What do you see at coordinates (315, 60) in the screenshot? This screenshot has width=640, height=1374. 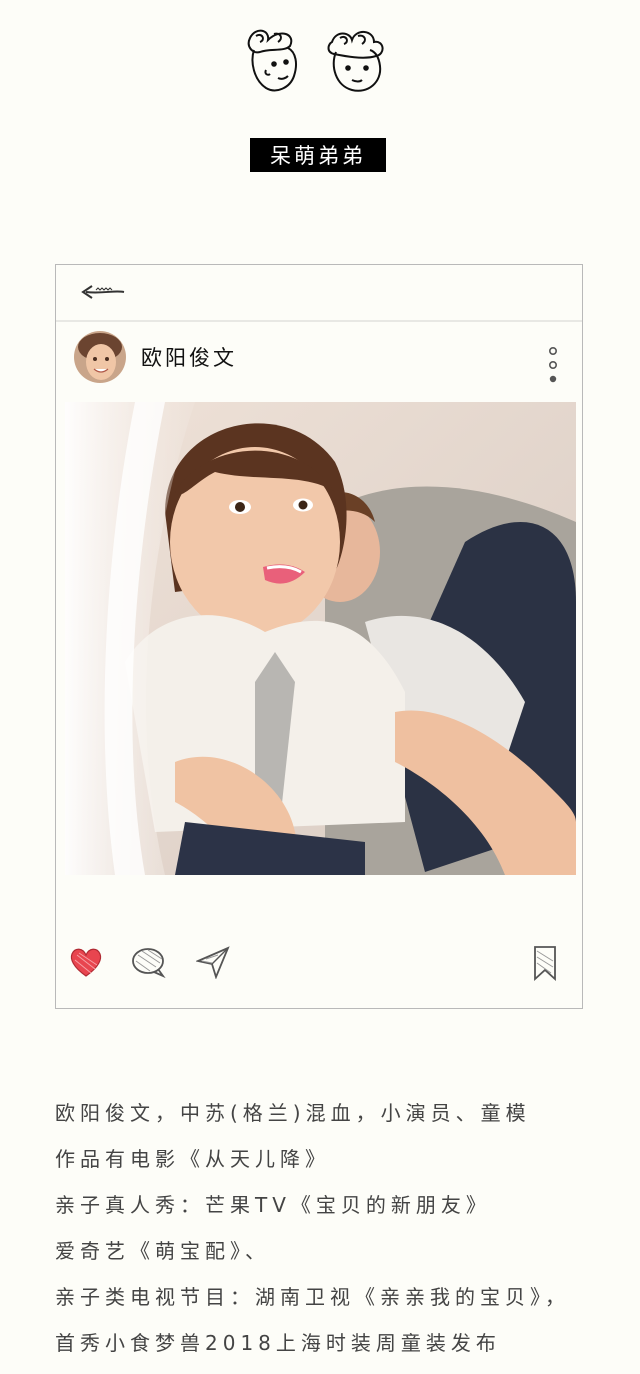 I see `doodle-faces-illustration` at bounding box center [315, 60].